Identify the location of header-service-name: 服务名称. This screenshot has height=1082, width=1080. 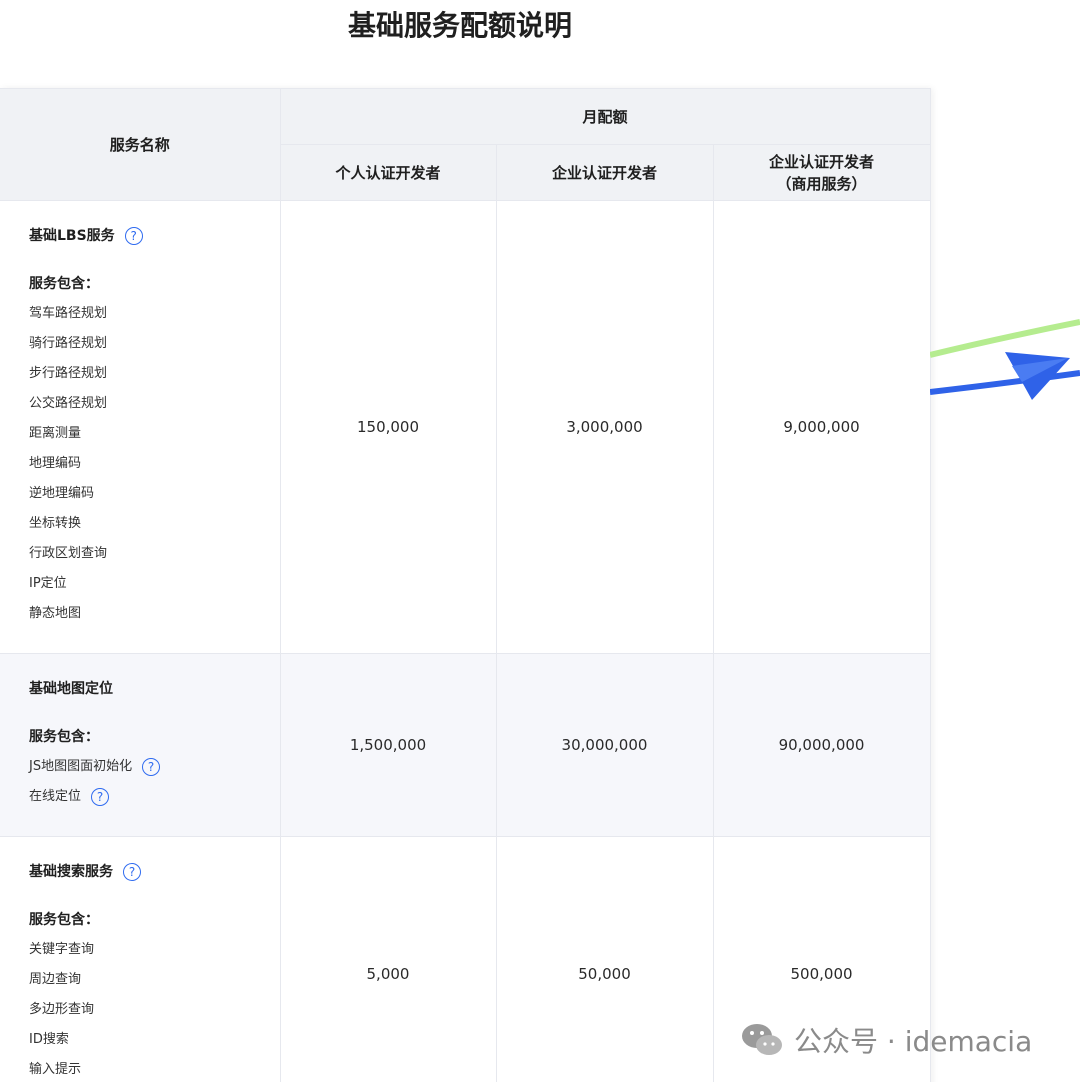
(140, 144).